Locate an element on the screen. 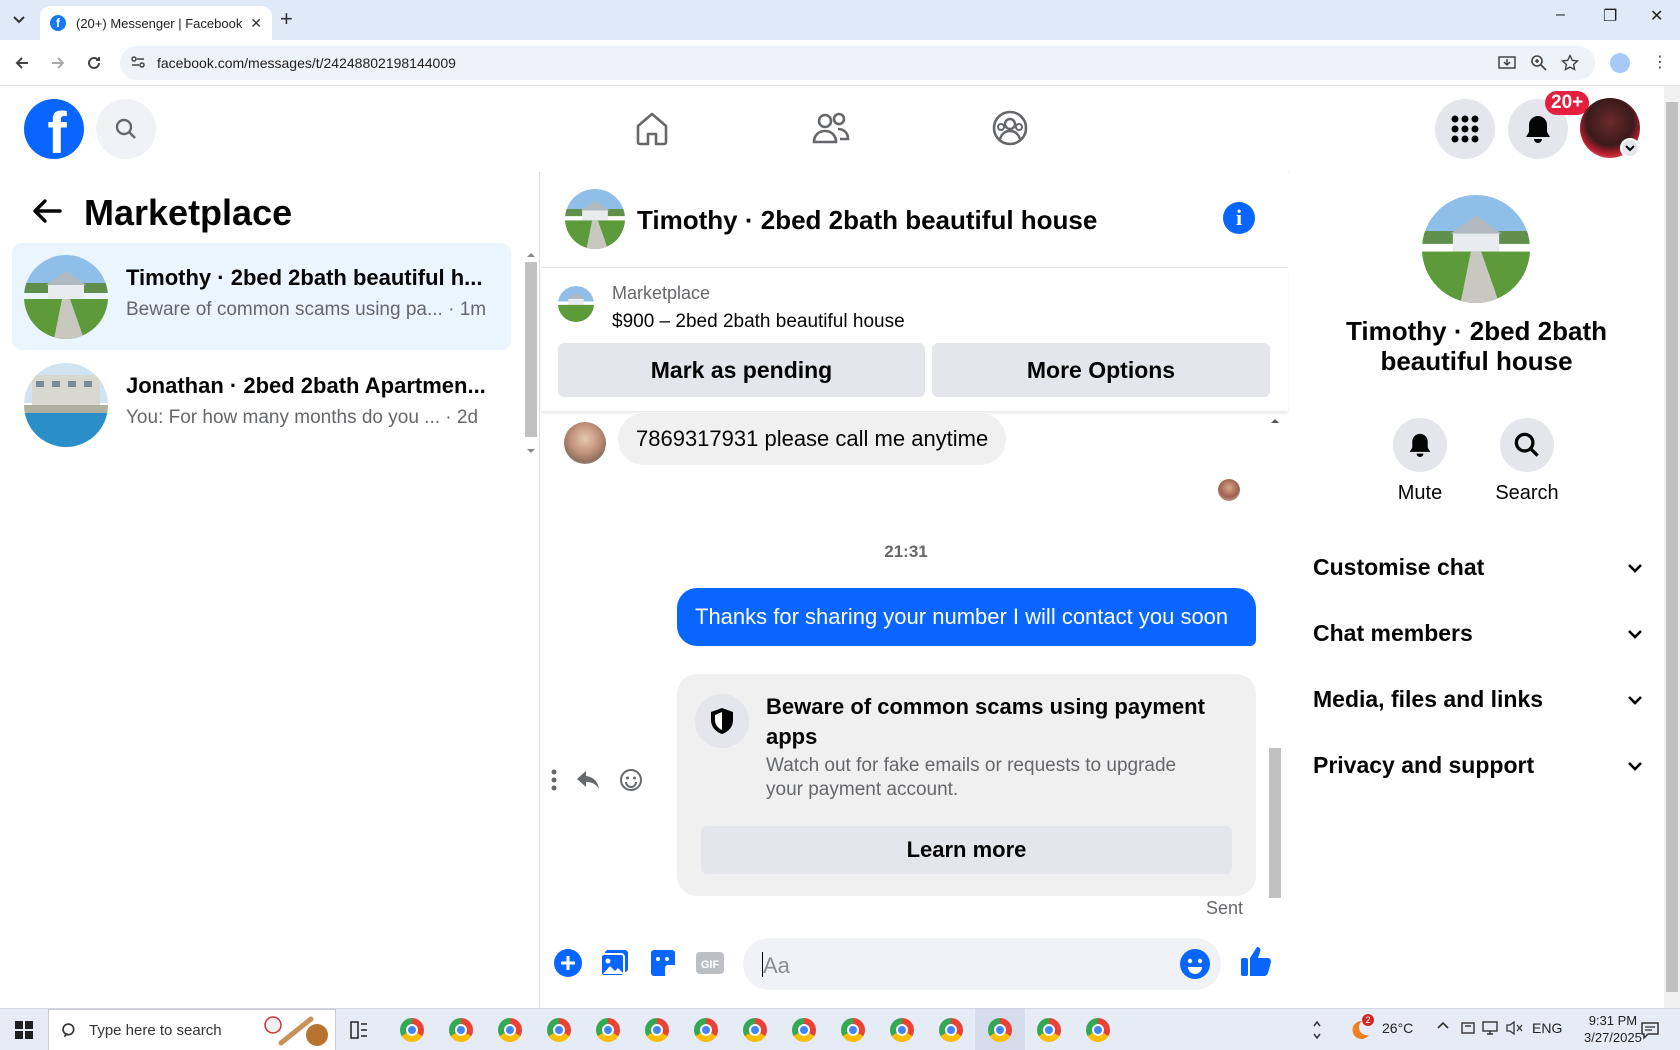 The height and width of the screenshot is (1050, 1680). site-info-icon is located at coordinates (138, 62).